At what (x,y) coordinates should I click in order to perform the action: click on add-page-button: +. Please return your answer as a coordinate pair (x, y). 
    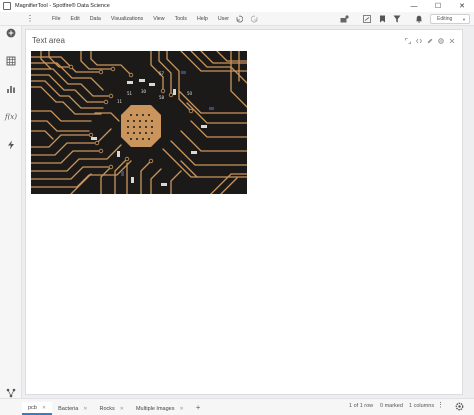
    Looking at the image, I should click on (198, 407).